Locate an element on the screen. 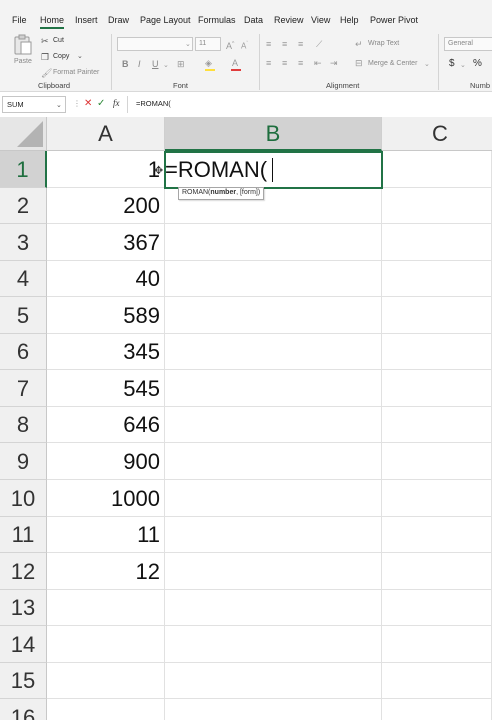 The height and width of the screenshot is (720, 492). orientation-icon: ⟋ is located at coordinates (319, 44).